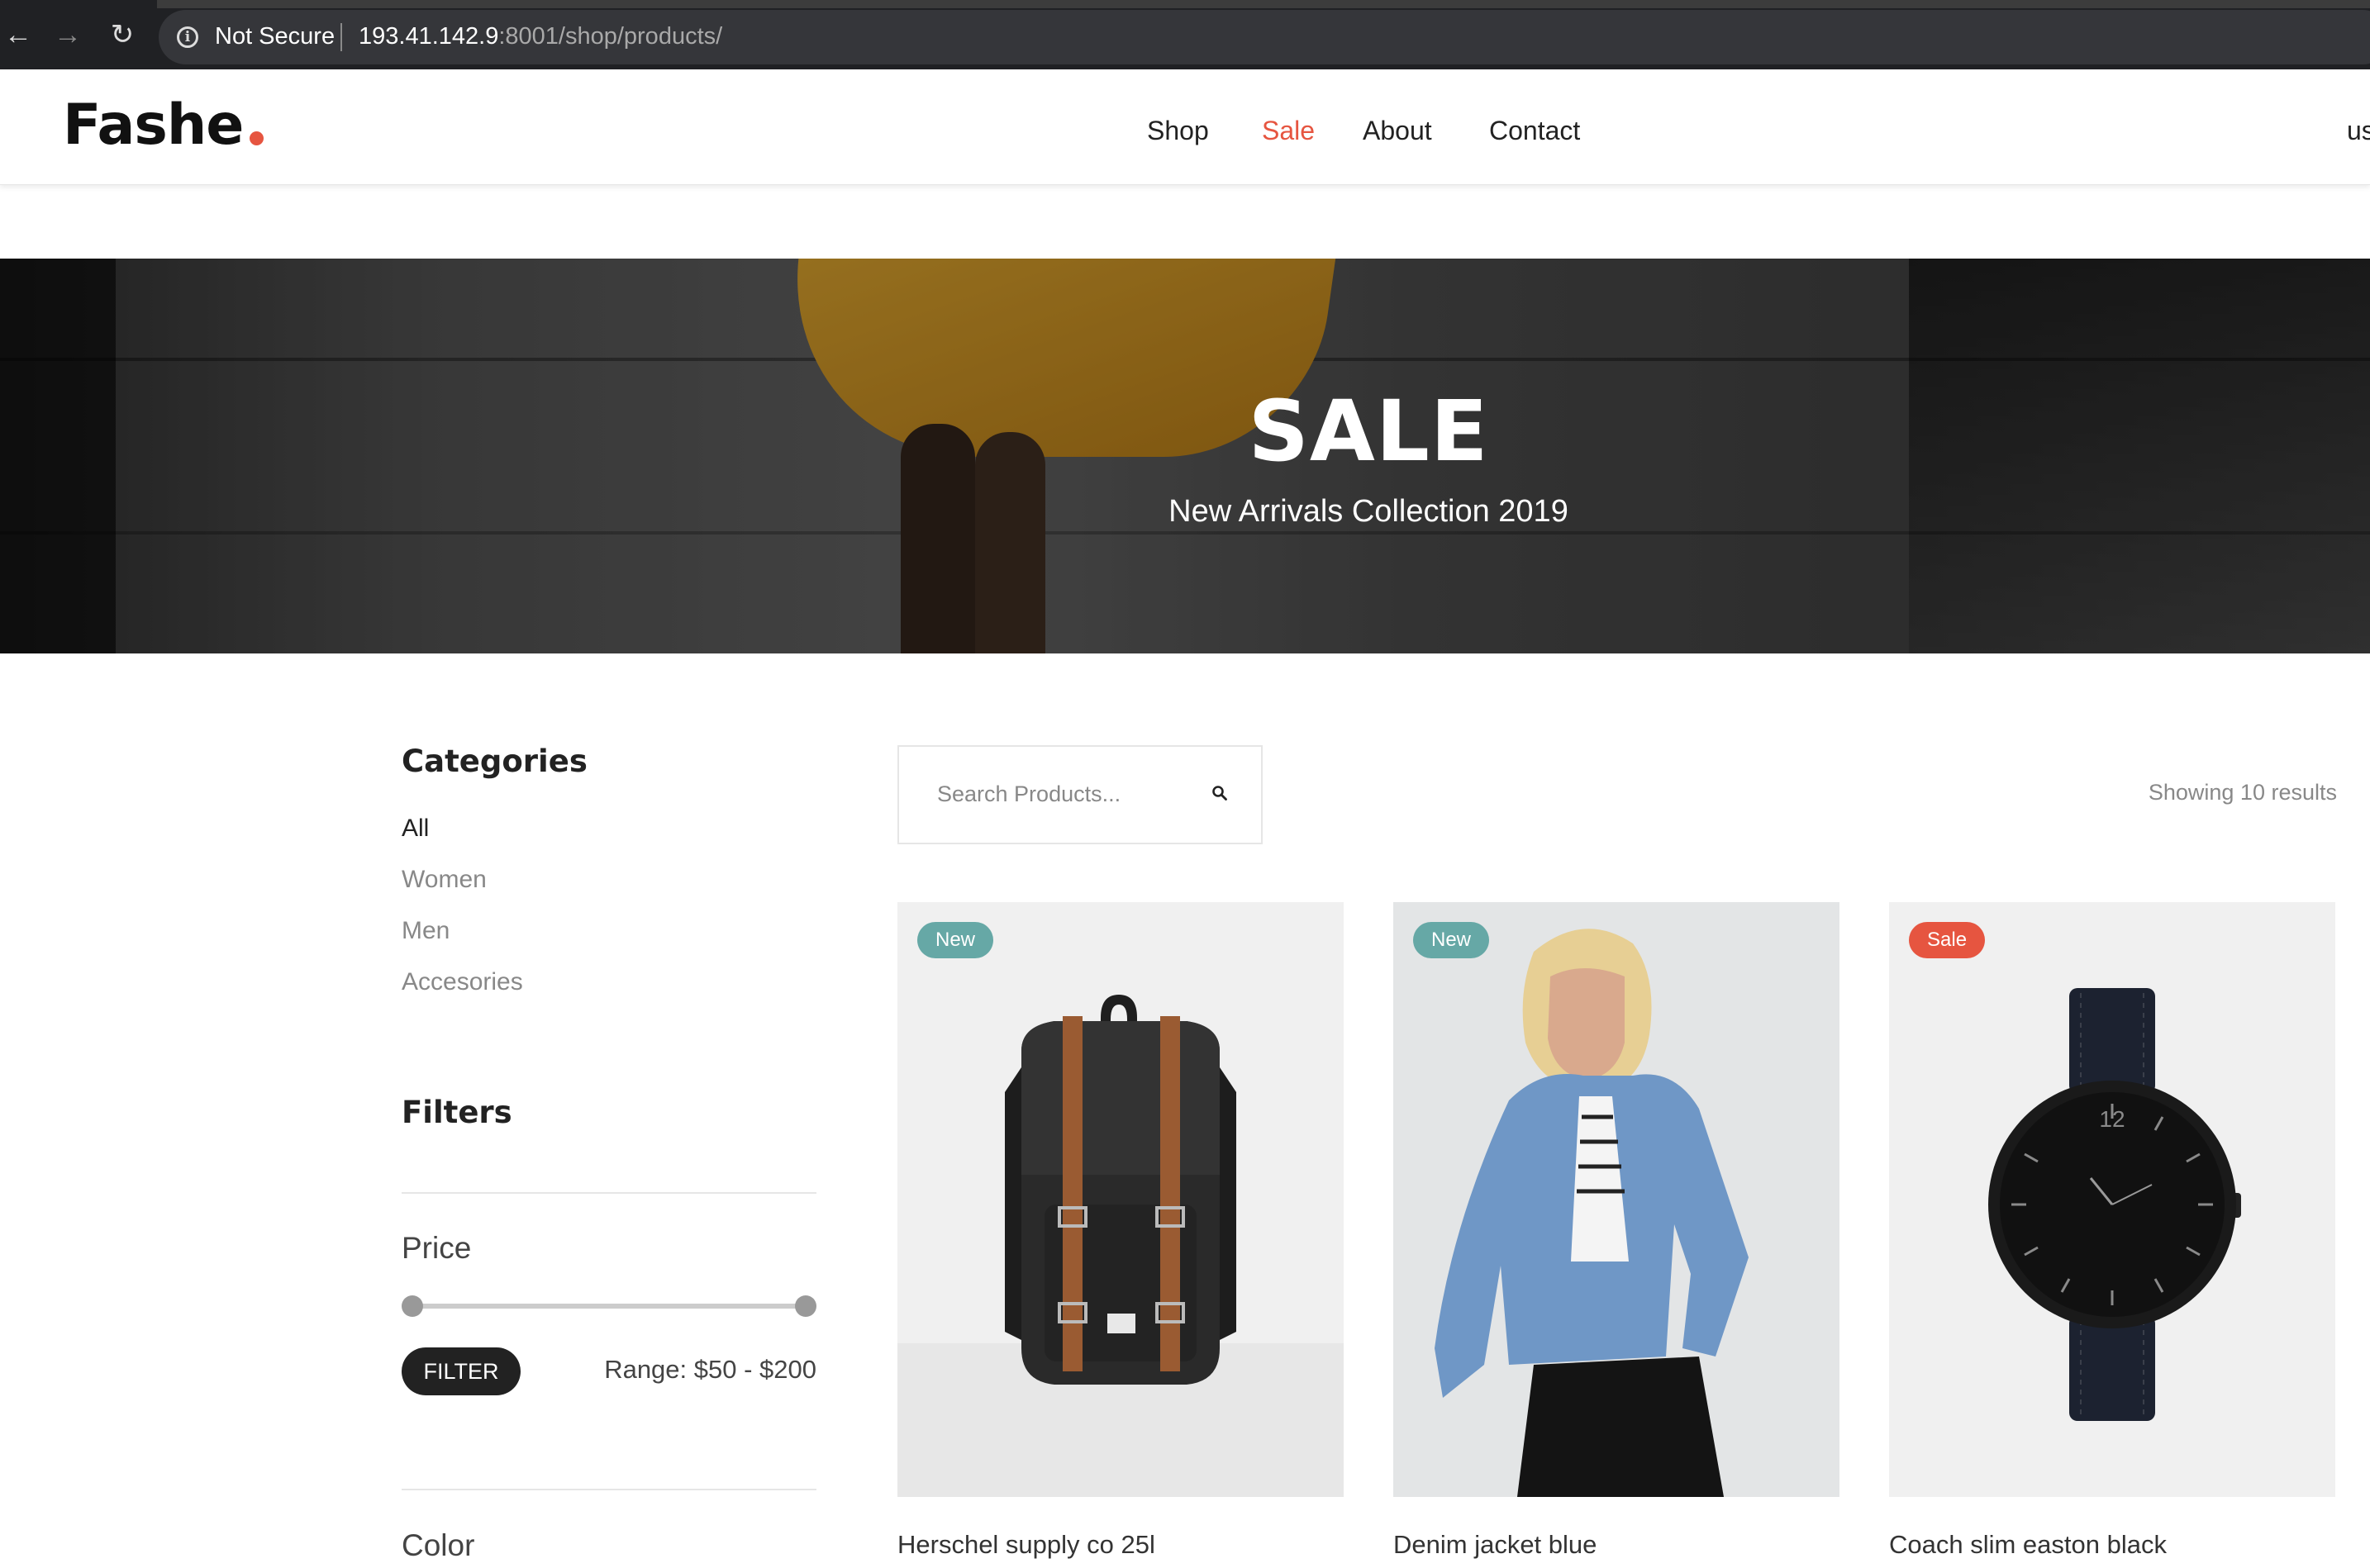  Describe the element at coordinates (438, 1545) in the screenshot. I see `color-label: Color` at that location.